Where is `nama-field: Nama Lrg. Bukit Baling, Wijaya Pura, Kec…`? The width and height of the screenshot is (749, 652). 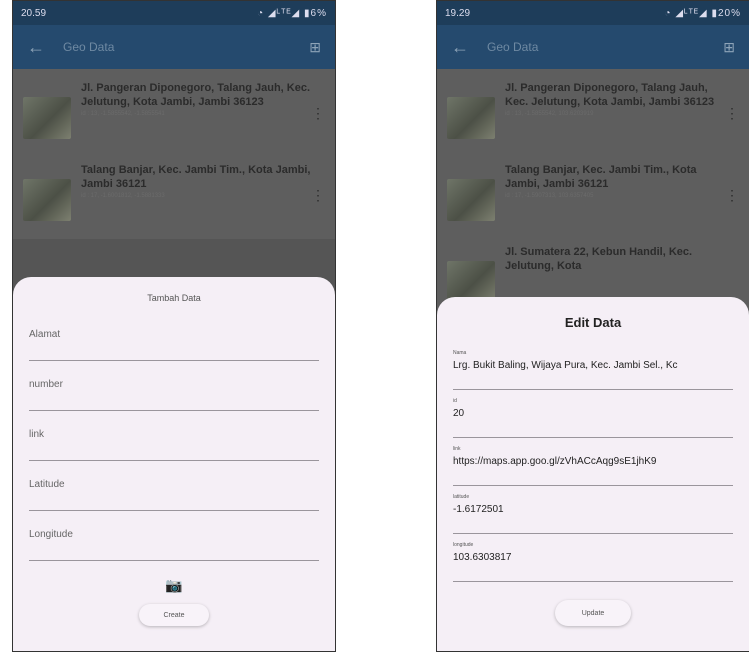
nama-field: Nama Lrg. Bukit Baling, Wijaya Pura, Kec… is located at coordinates (593, 366).